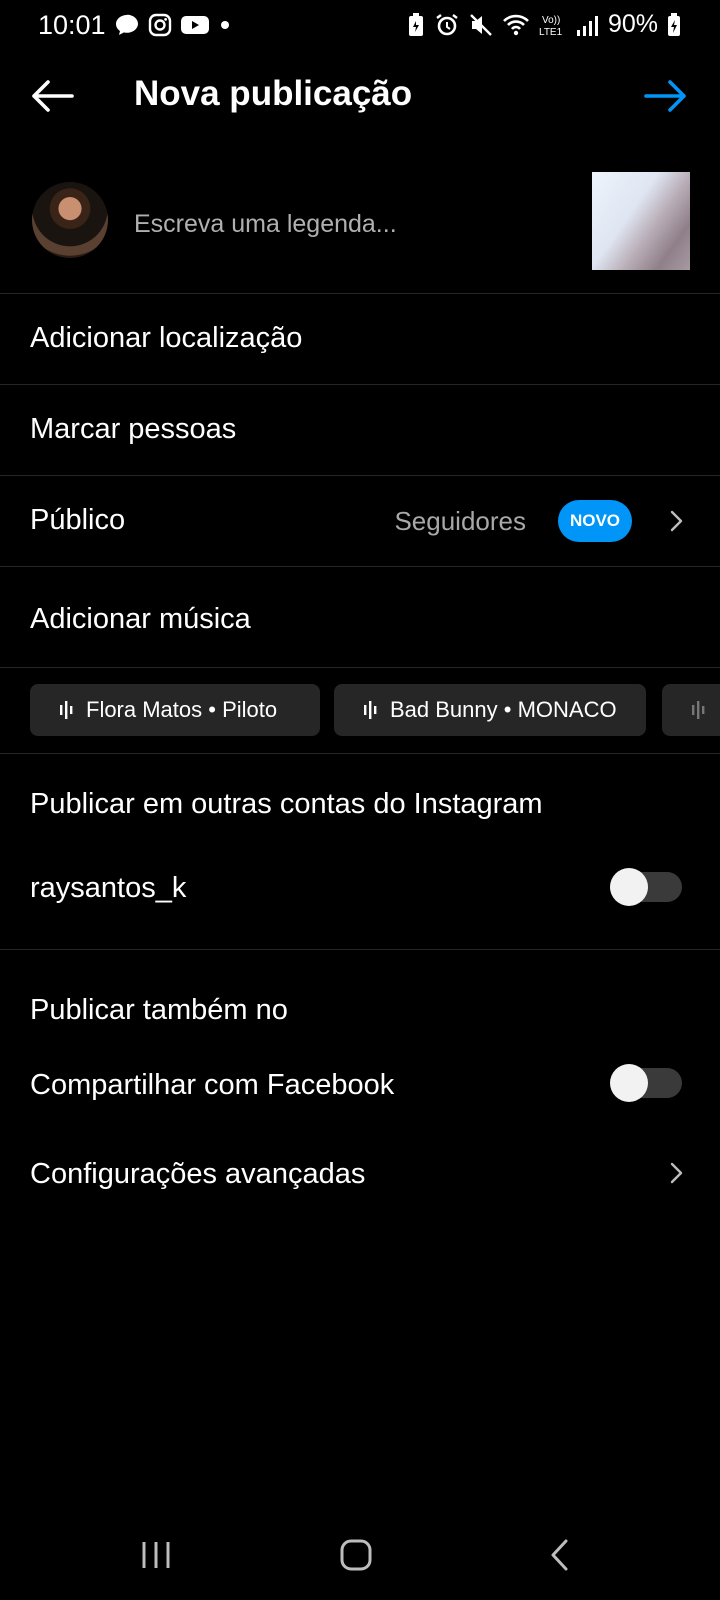 This screenshot has height=1600, width=720. I want to click on next-button, so click(666, 96).